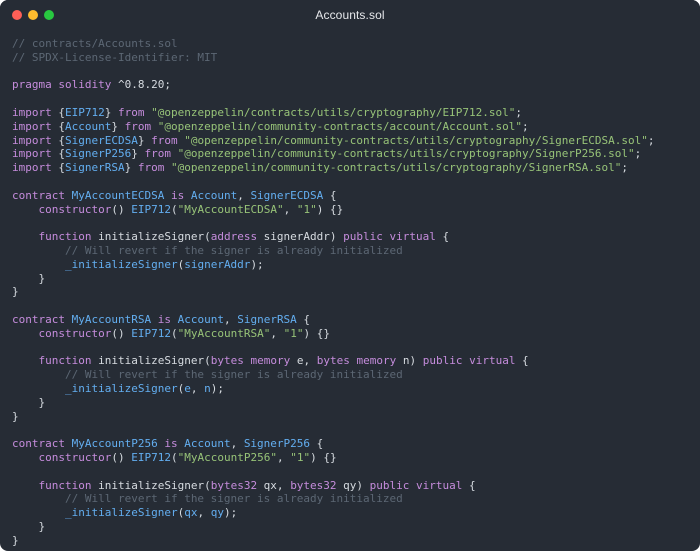 The height and width of the screenshot is (551, 700). Describe the element at coordinates (217, 264) in the screenshot. I see `code-token-function: signerAddr` at that location.